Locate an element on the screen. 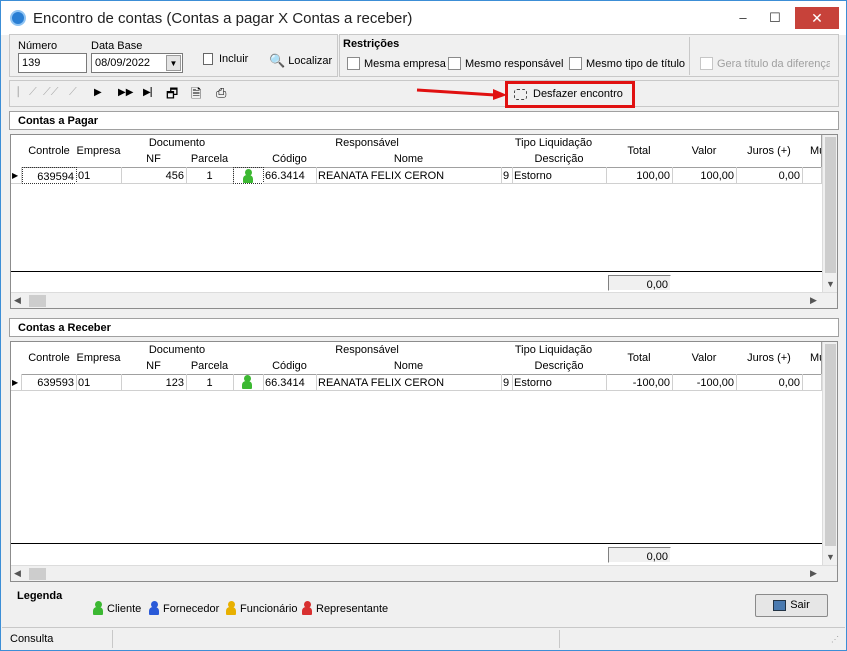  numero-input: 139 is located at coordinates (52, 63).